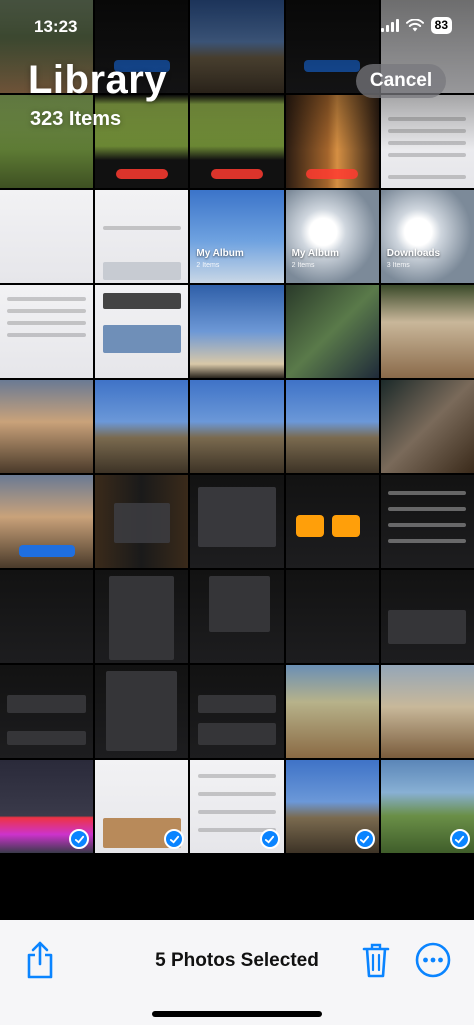 This screenshot has width=474, height=1025. What do you see at coordinates (441, 25) in the screenshot?
I see `battery-icon: 83` at bounding box center [441, 25].